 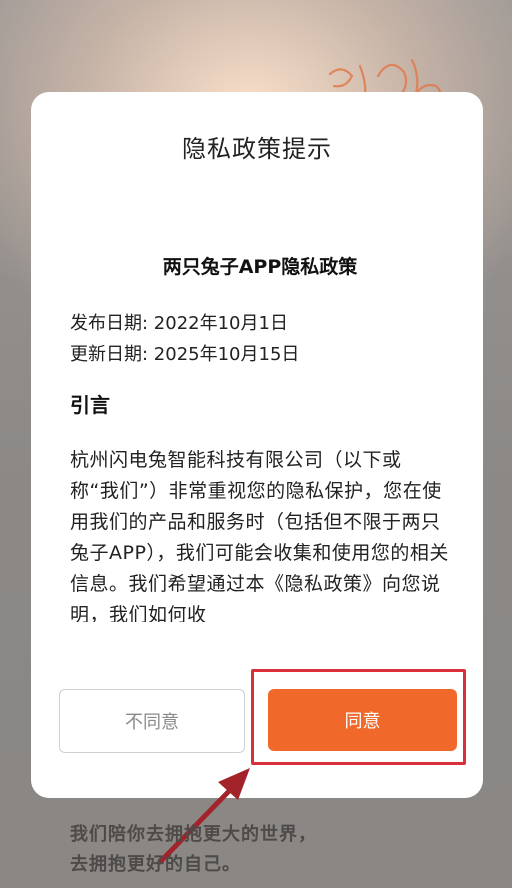 I want to click on section-heading-intro: 引言, so click(x=90, y=405).